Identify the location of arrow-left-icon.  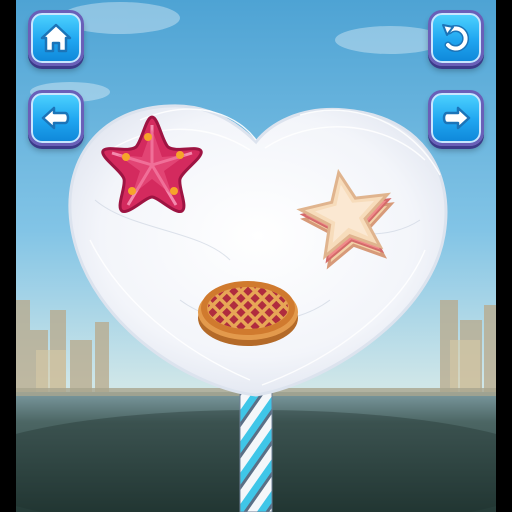
(55, 118).